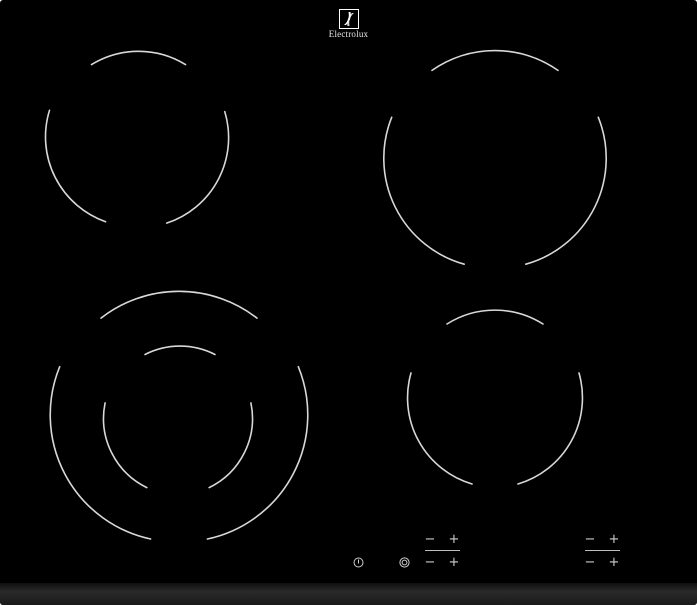  I want to click on brand-name: Electrolux, so click(348, 34).